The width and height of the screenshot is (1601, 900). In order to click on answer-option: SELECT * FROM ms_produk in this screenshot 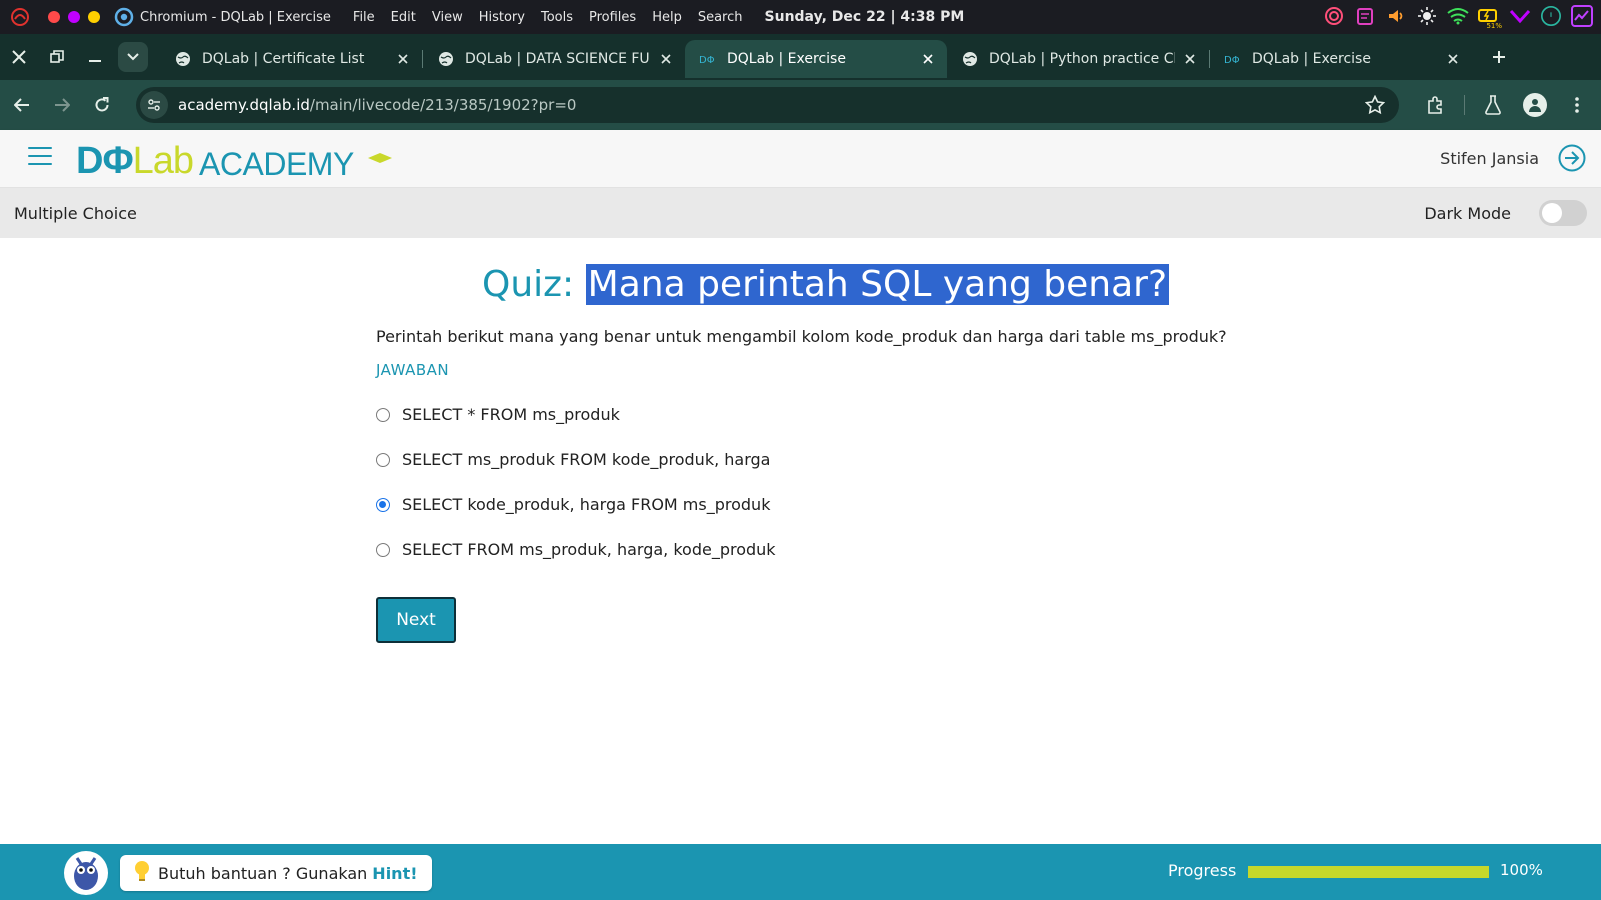, I will do `click(576, 414)`.